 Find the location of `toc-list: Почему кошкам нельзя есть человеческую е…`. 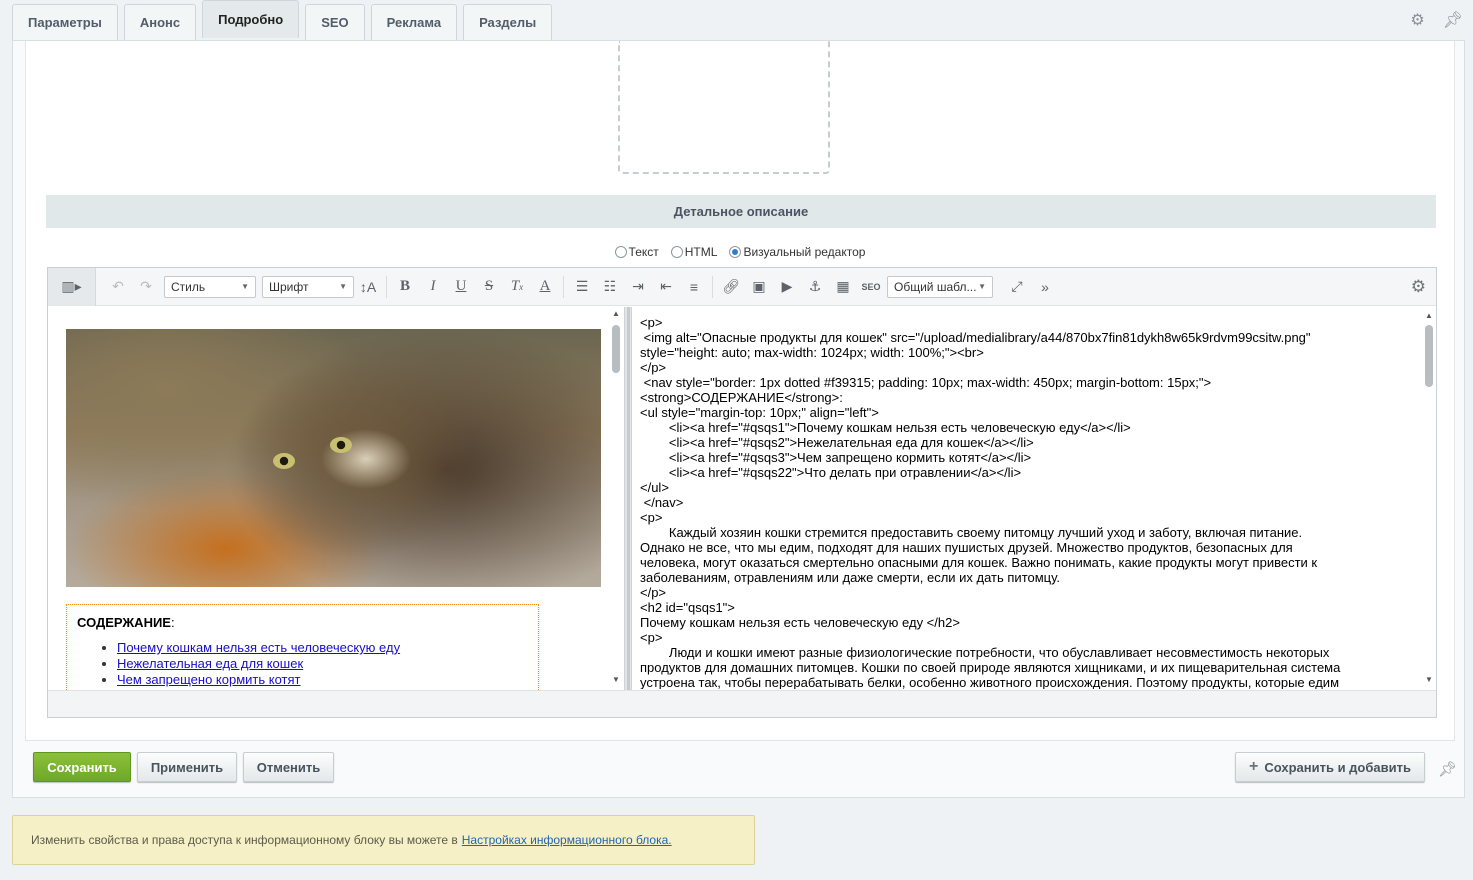

toc-list: Почему кошкам нельзя есть человеческую е… is located at coordinates (302, 664).